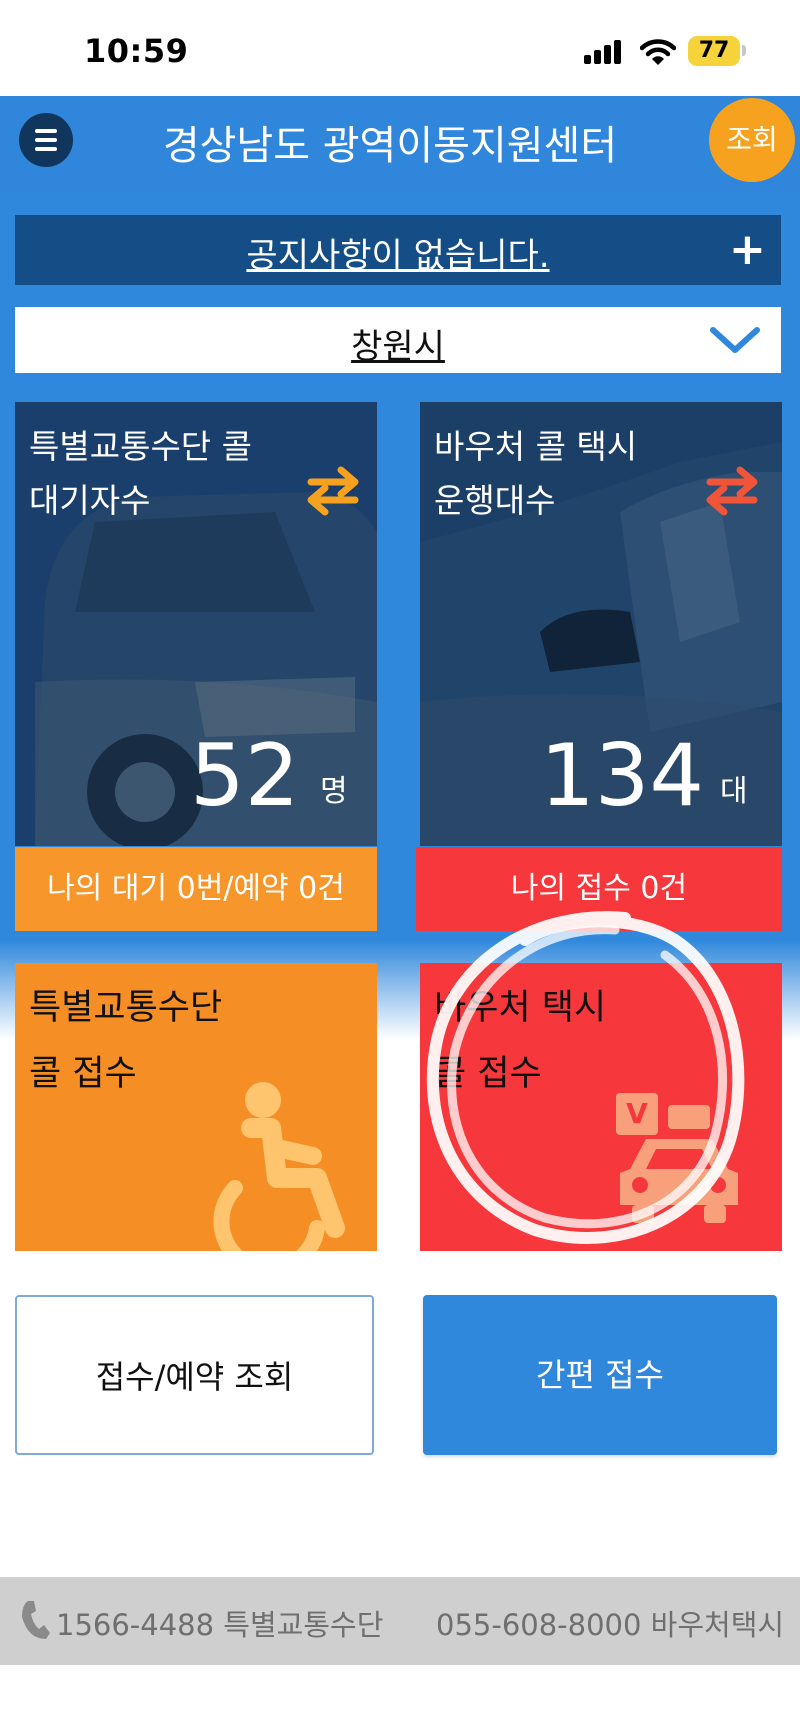 This screenshot has height=1732, width=800. What do you see at coordinates (520, 1041) in the screenshot?
I see `call-label: 바우처 택시 콜 접수` at bounding box center [520, 1041].